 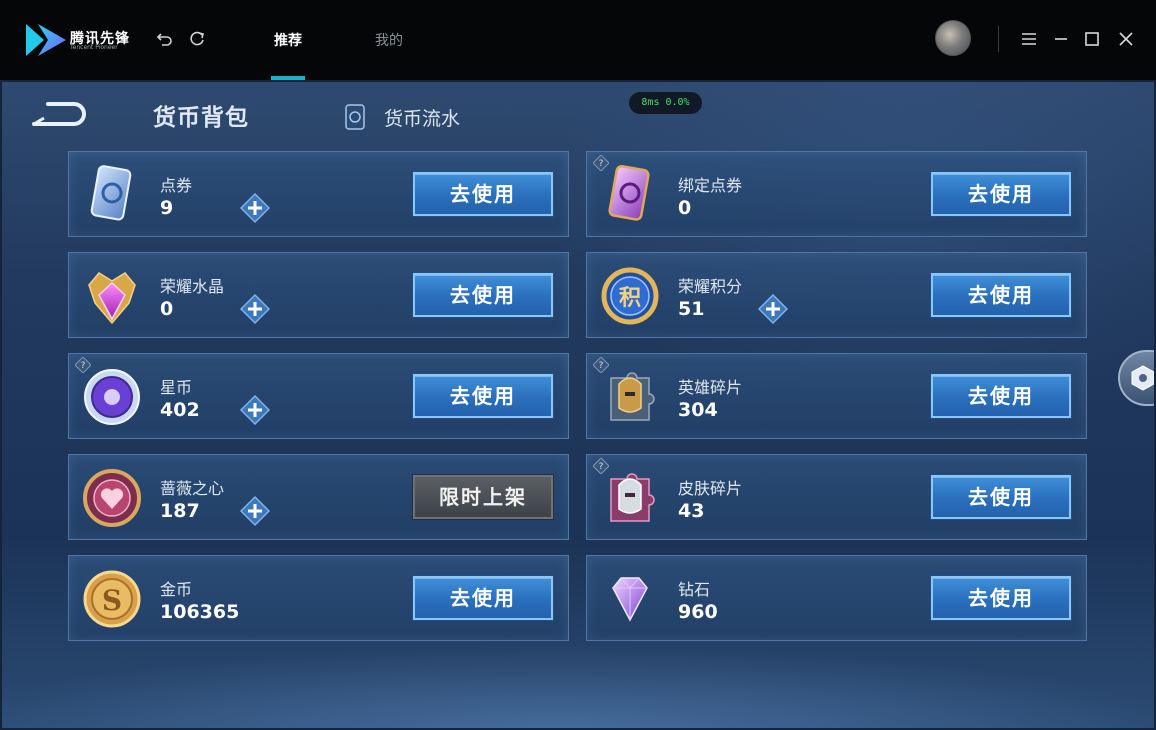 What do you see at coordinates (201, 118) in the screenshot?
I see `page-title: 货币背包` at bounding box center [201, 118].